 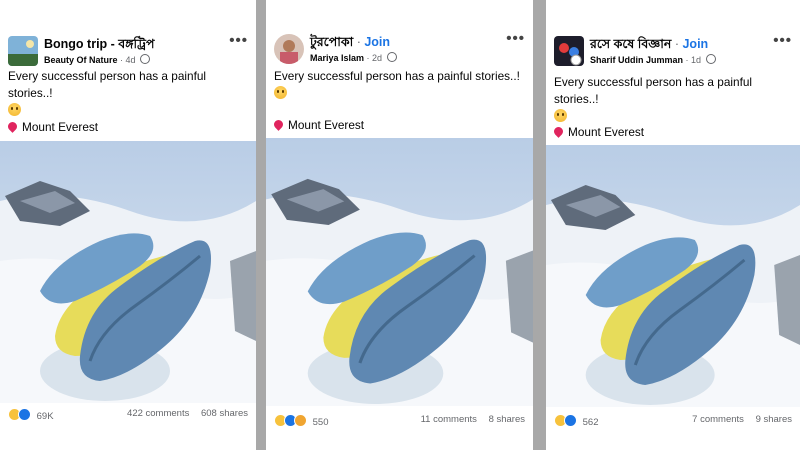 What do you see at coordinates (158, 413) in the screenshot?
I see `comments-count: 422 comments` at bounding box center [158, 413].